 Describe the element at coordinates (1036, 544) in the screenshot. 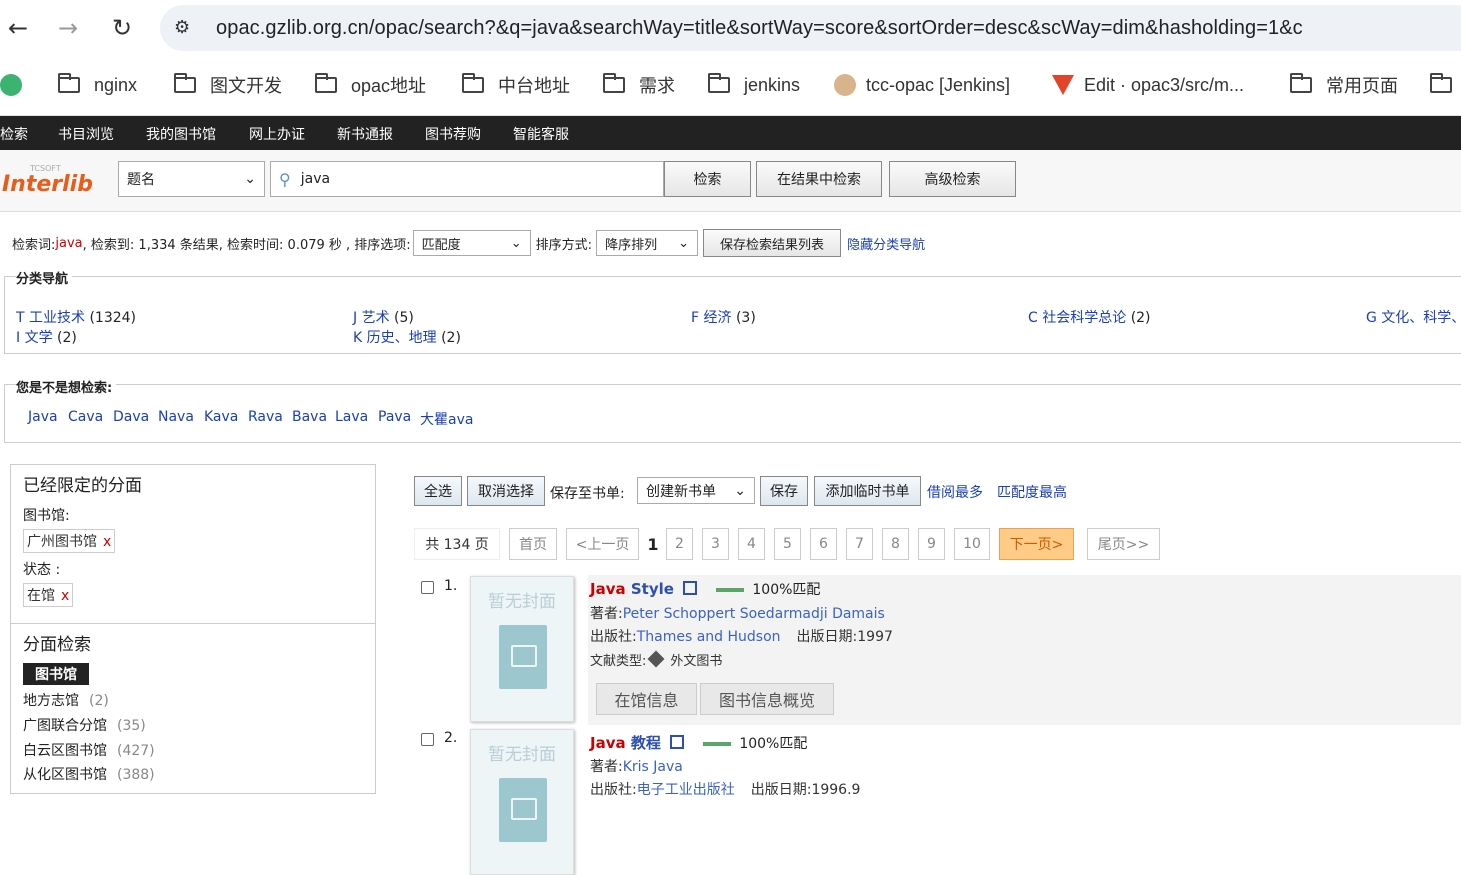

I see `next-page-button: 下一页>` at that location.